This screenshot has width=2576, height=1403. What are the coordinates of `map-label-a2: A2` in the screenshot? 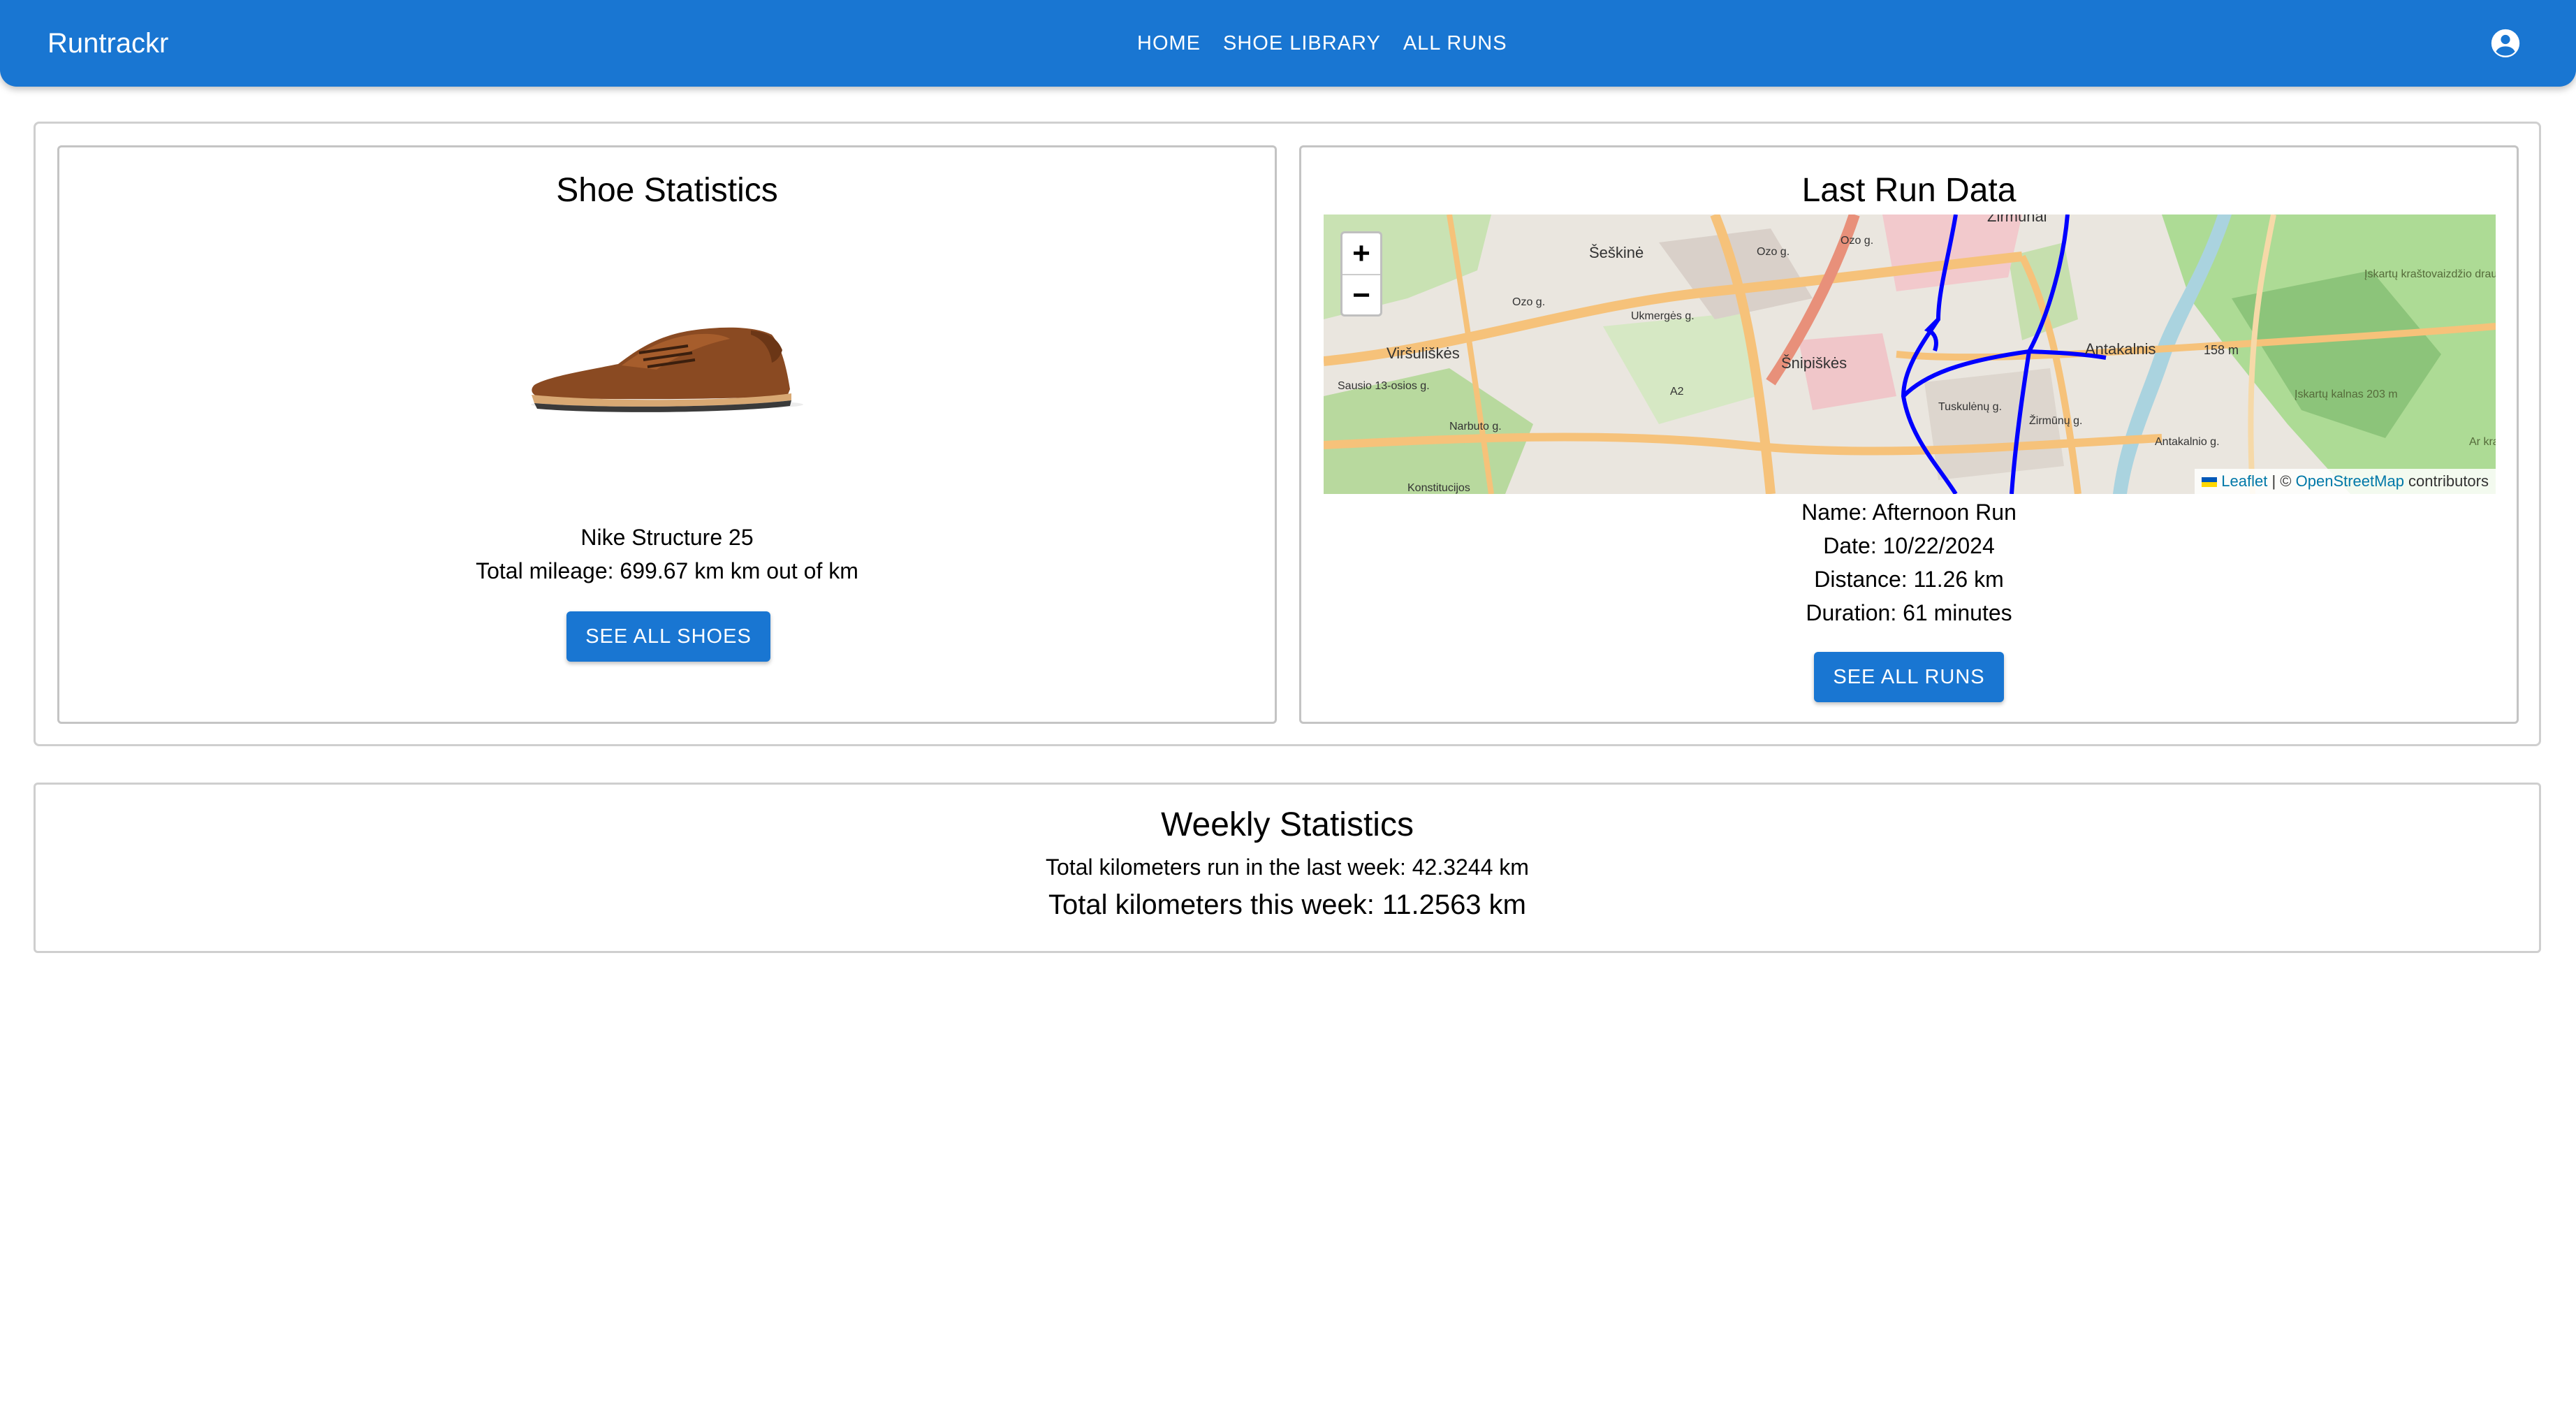 It's located at (1677, 392).